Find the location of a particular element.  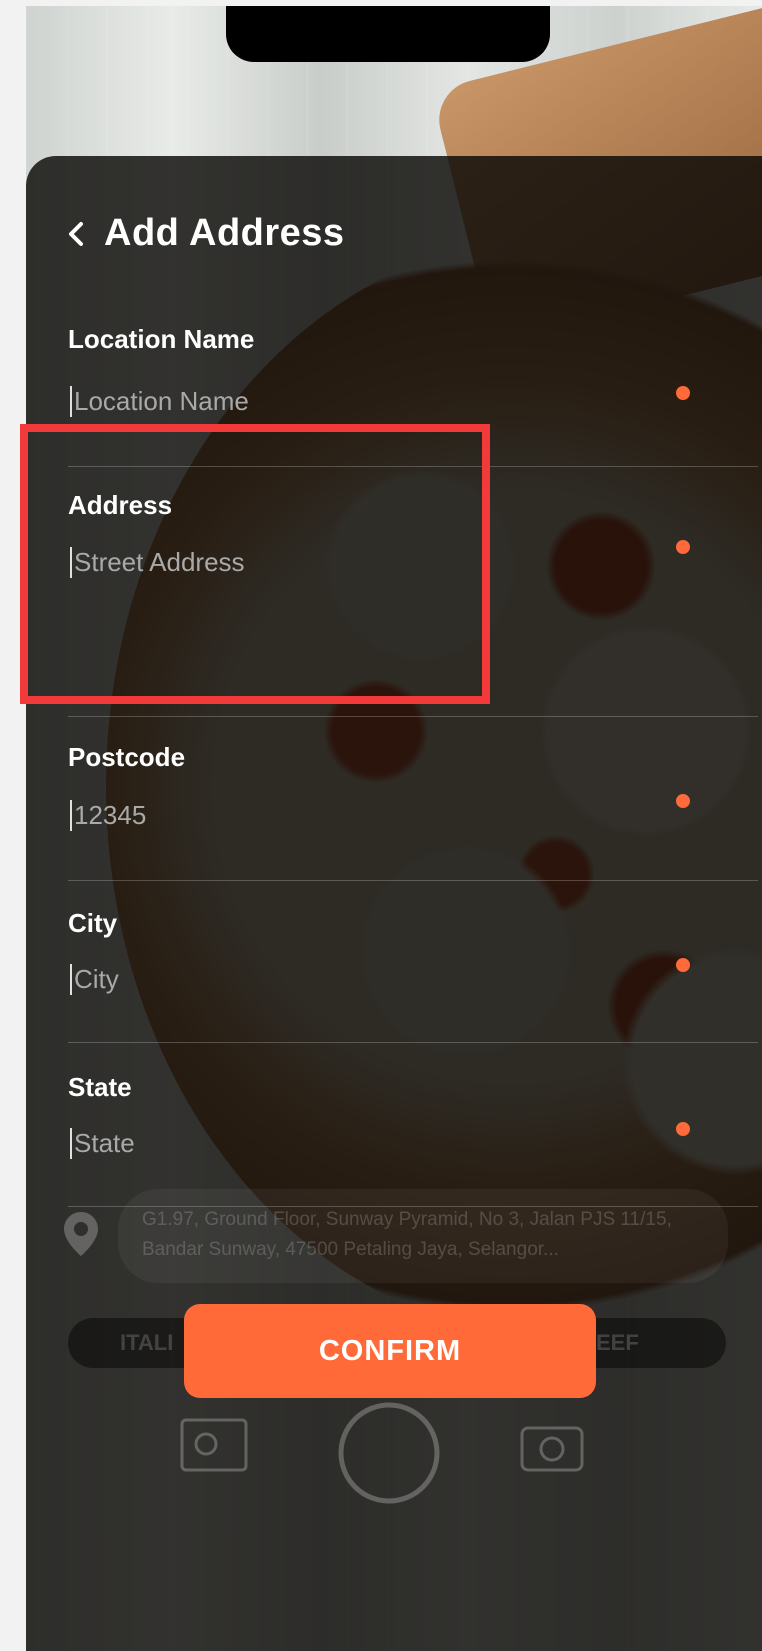

confirm-button: CONFIRM is located at coordinates (390, 1351).